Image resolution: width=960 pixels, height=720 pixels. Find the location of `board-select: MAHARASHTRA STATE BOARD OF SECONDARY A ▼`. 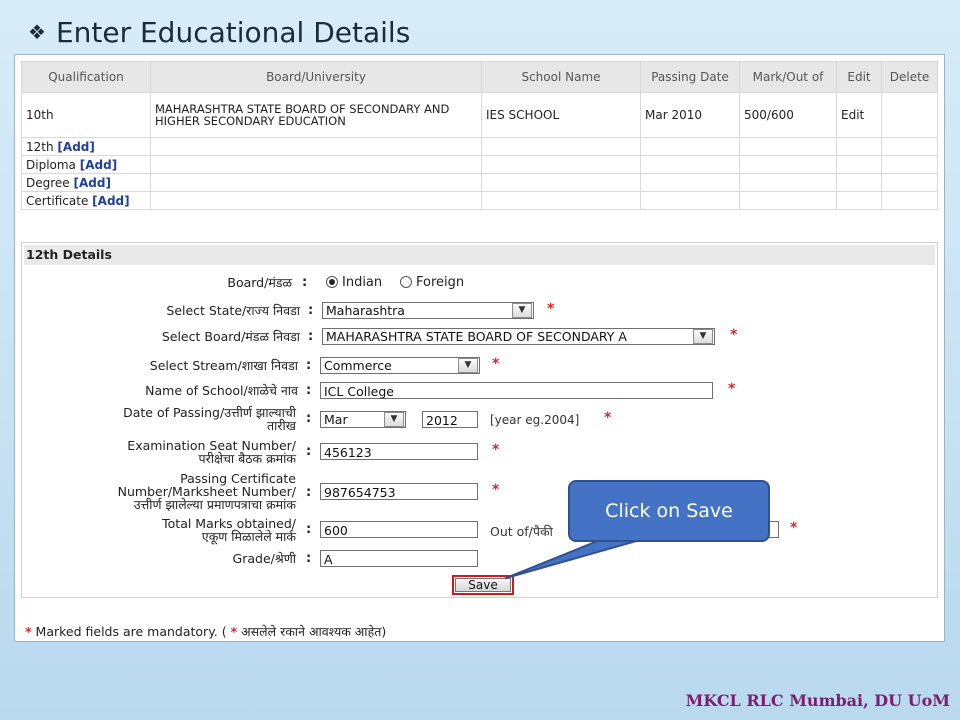

board-select: MAHARASHTRA STATE BOARD OF SECONDARY A ▼ is located at coordinates (518, 336).